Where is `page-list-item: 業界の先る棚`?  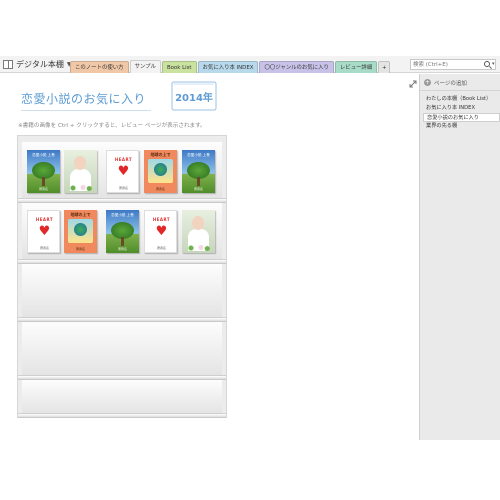
page-list-item: 業界の先る棚 is located at coordinates (461, 126).